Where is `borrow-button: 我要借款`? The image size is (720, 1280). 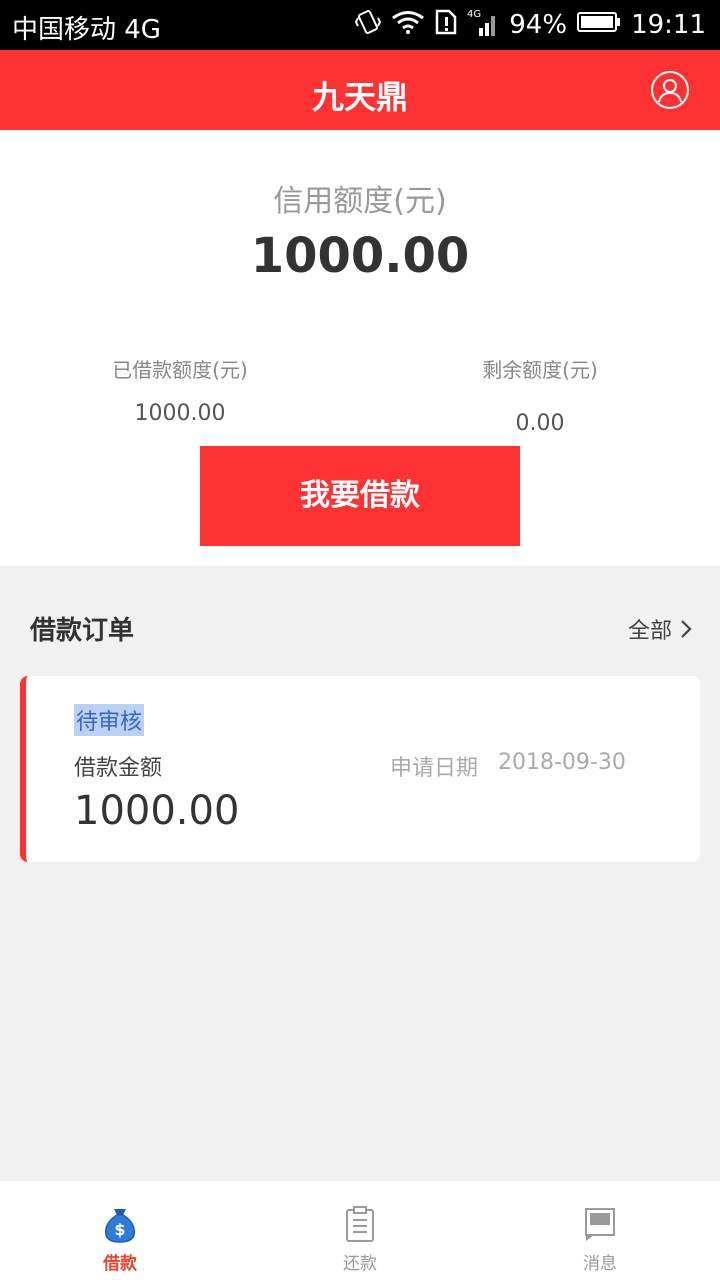
borrow-button: 我要借款 is located at coordinates (360, 496).